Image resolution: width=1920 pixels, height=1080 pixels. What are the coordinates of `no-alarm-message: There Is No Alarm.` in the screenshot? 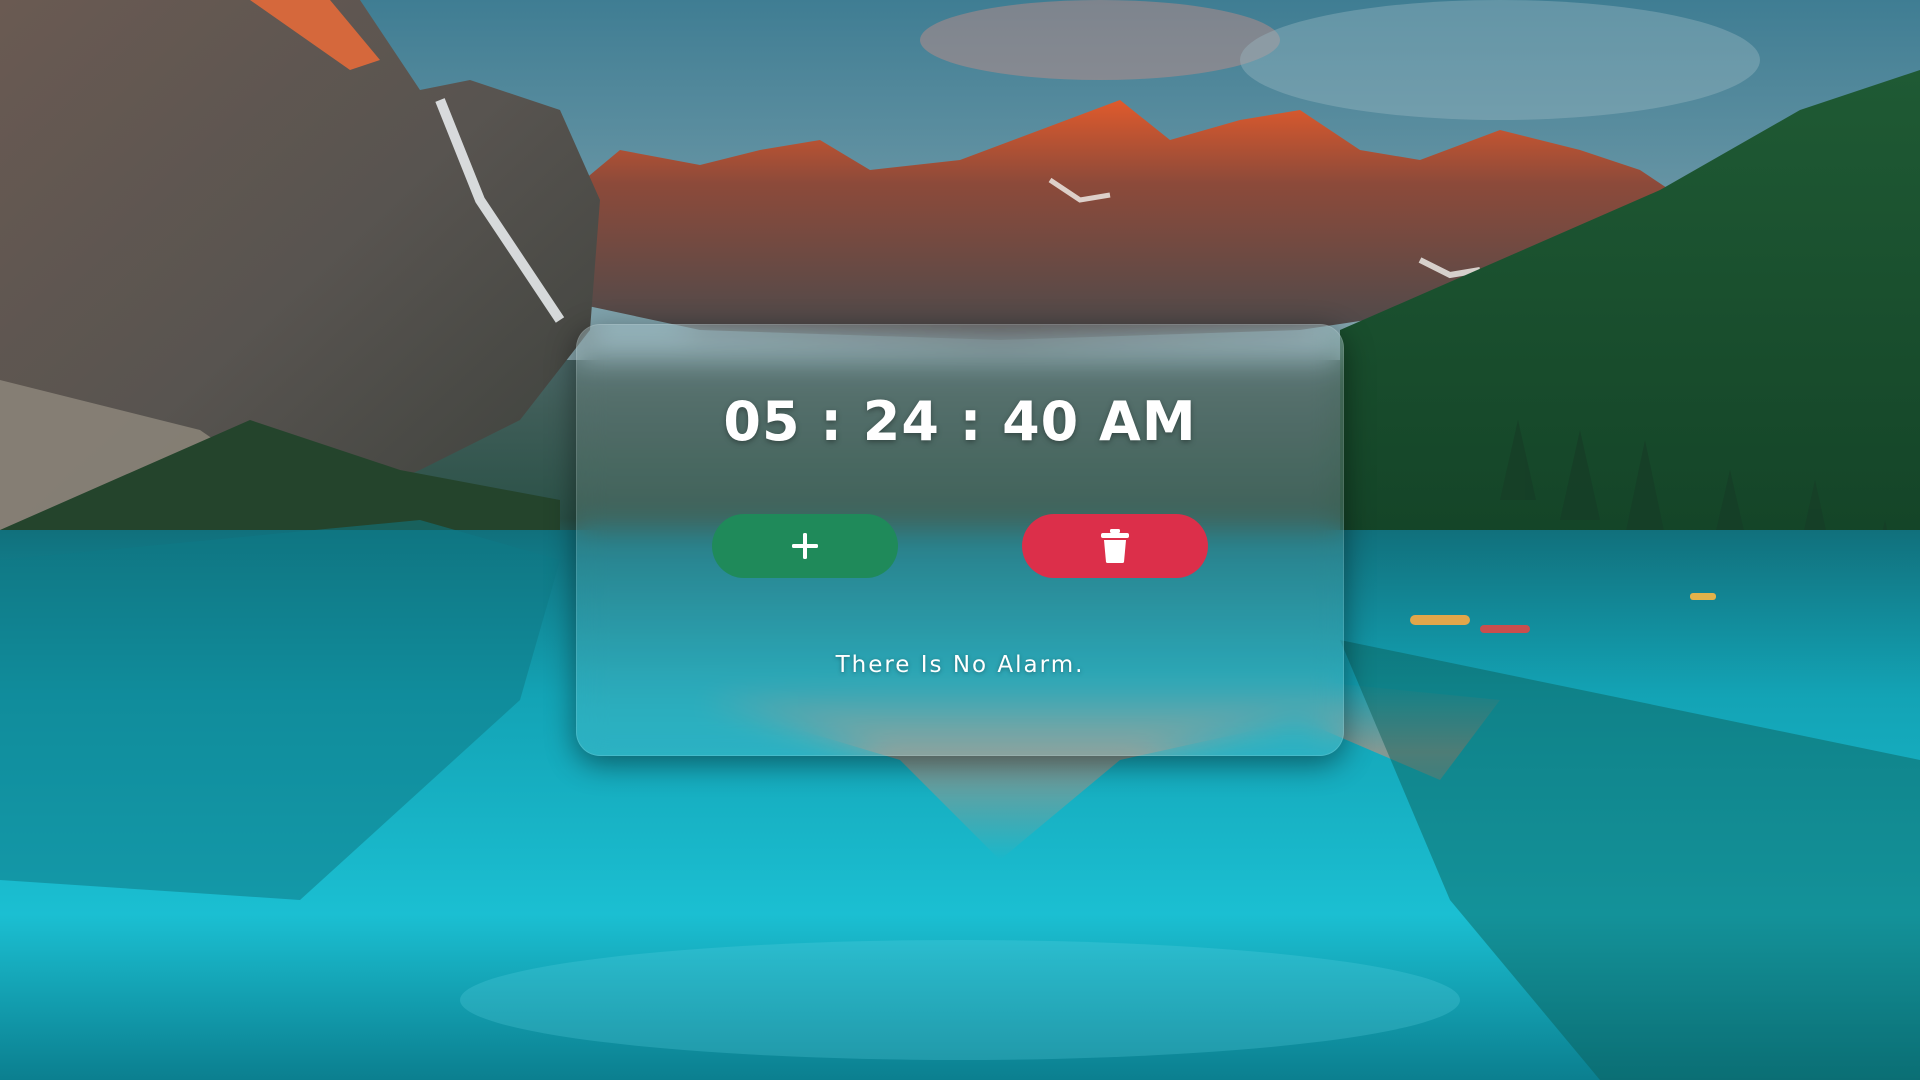 It's located at (960, 665).